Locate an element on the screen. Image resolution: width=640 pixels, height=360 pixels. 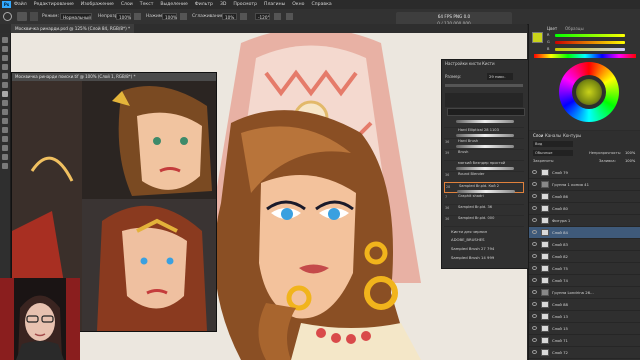
layer-row: Фигура 1 is located at coordinates (584, 221).